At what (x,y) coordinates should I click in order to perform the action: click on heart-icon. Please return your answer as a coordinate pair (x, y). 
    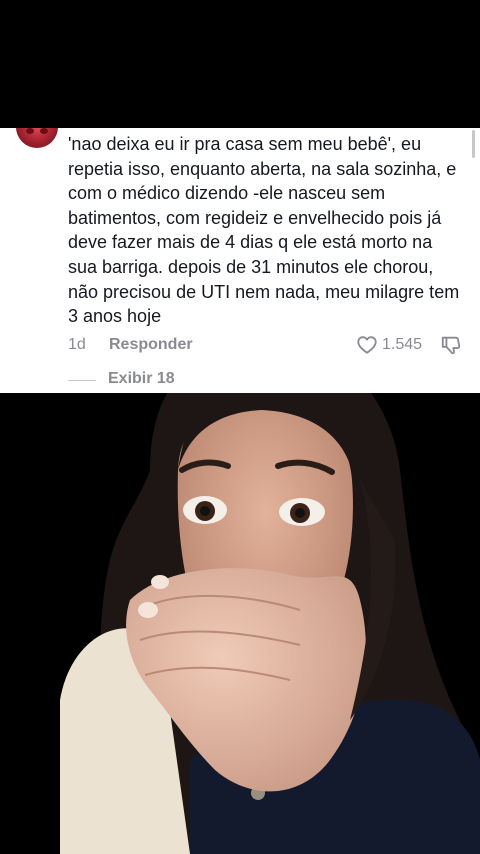
    Looking at the image, I should click on (367, 345).